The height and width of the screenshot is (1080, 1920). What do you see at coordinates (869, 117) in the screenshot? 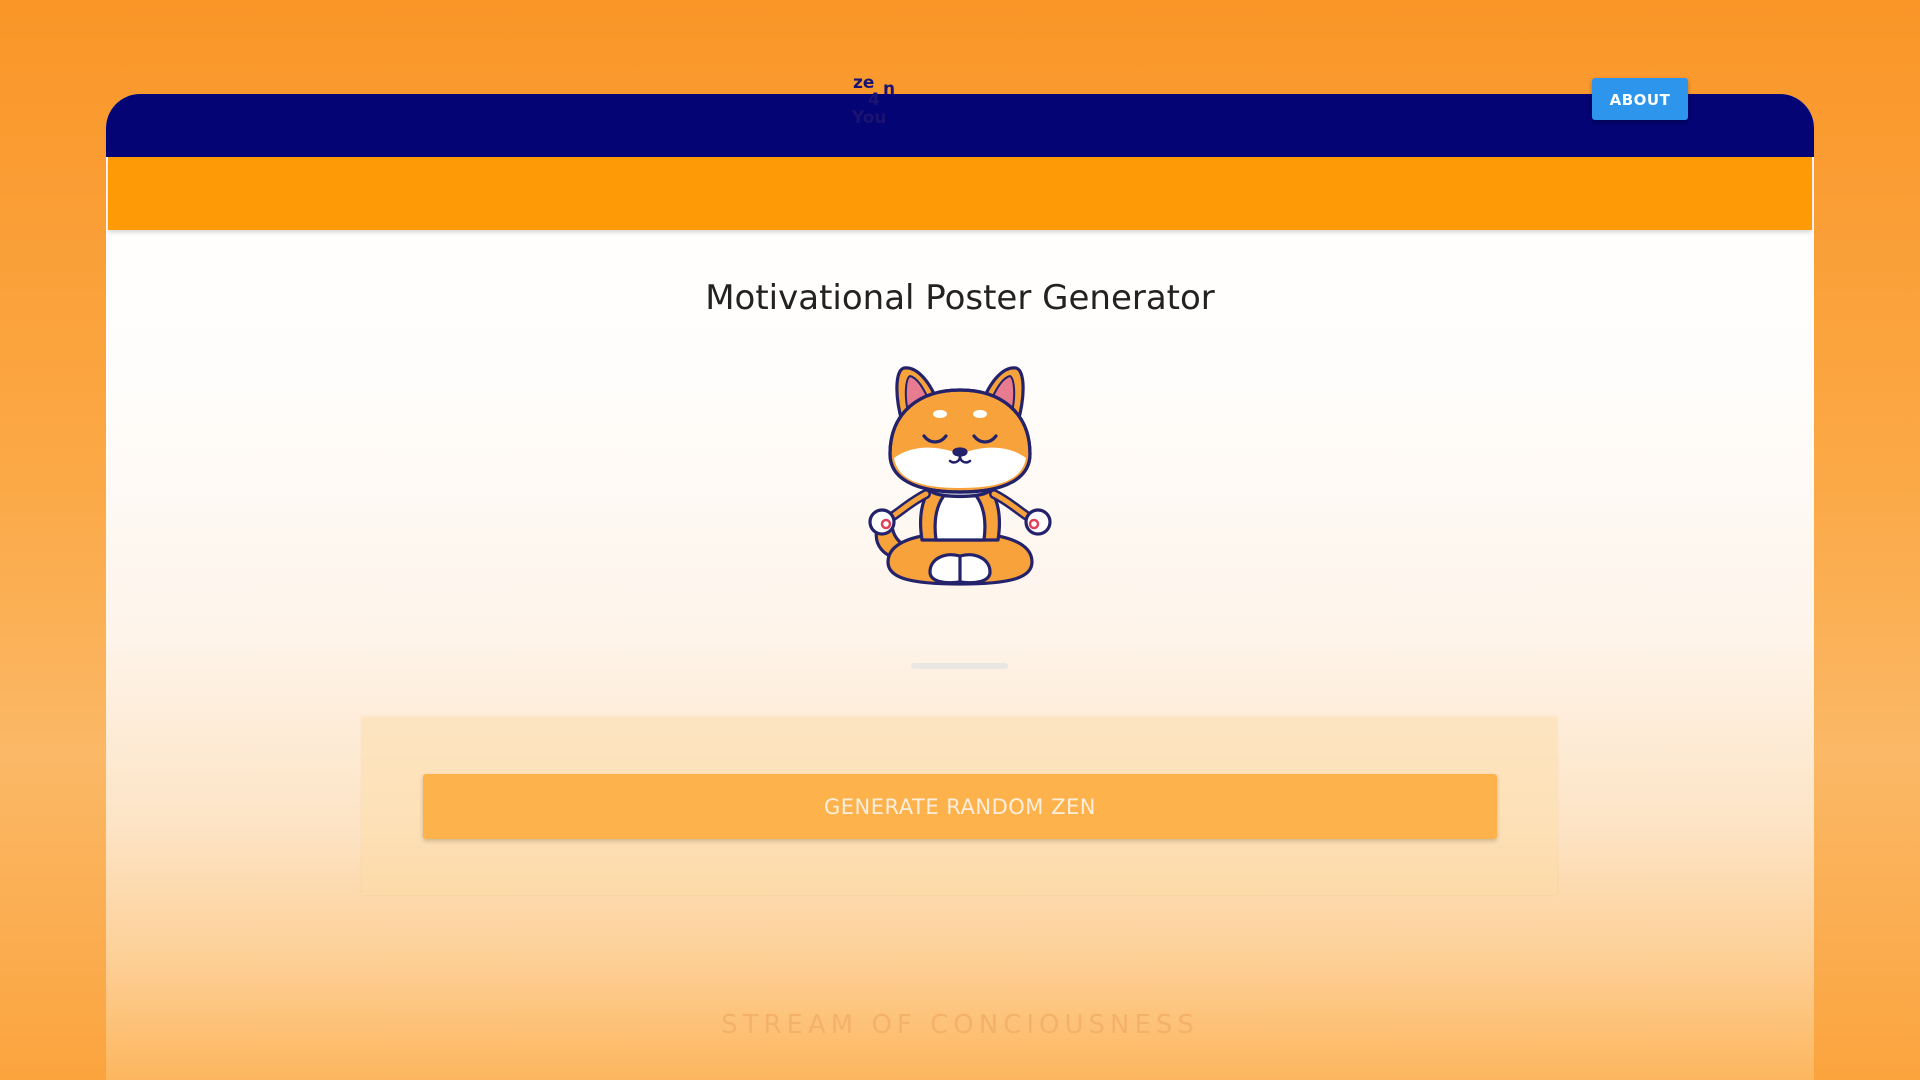
I see `logo-text-you: You` at bounding box center [869, 117].